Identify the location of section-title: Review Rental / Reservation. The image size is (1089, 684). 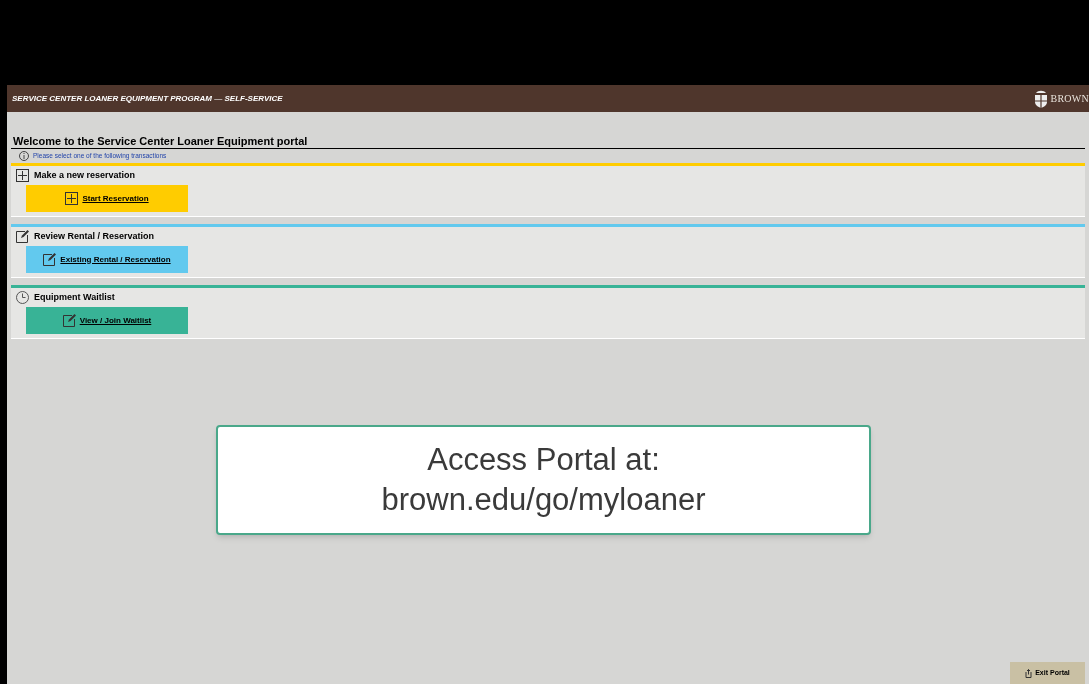
(94, 236).